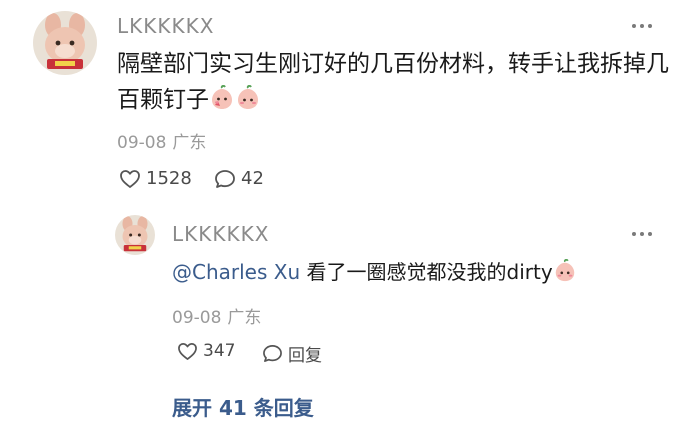 This screenshot has width=696, height=436. I want to click on reply-count: 42, so click(252, 178).